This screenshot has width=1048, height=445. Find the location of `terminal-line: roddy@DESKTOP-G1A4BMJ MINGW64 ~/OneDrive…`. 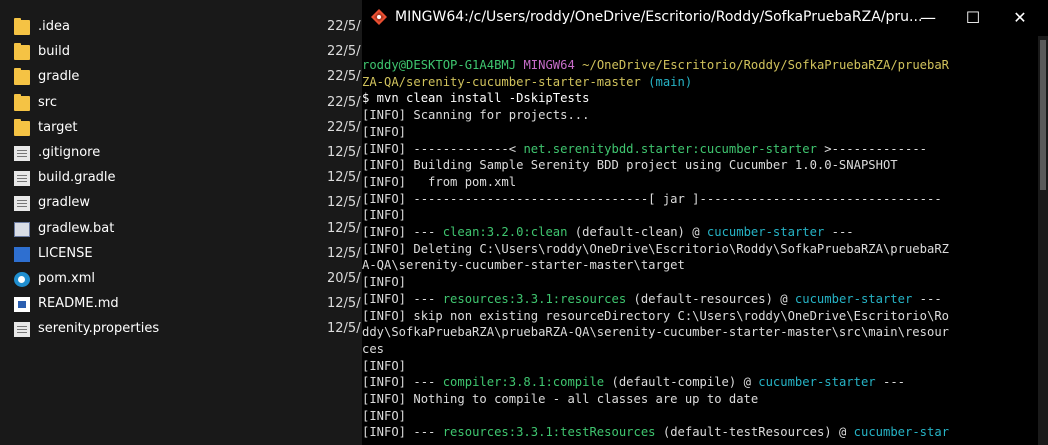

terminal-line: roddy@DESKTOP-G1A4BMJ MINGW64 ~/OneDrive… is located at coordinates (656, 65).